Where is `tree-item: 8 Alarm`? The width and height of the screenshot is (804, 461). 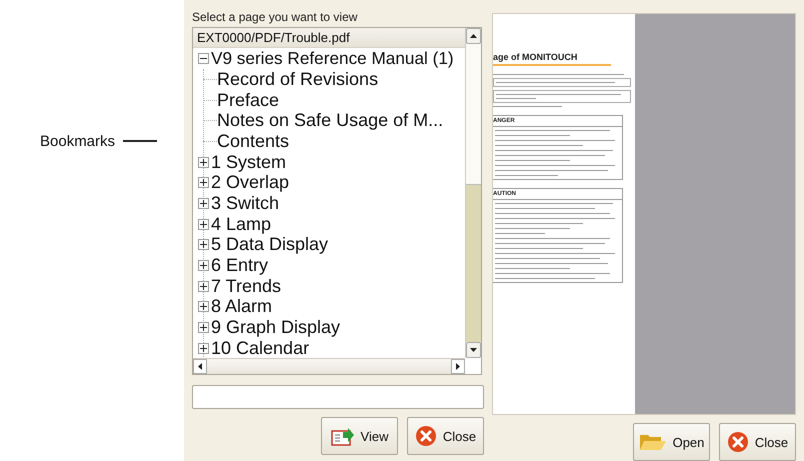
tree-item: 8 Alarm is located at coordinates (241, 307).